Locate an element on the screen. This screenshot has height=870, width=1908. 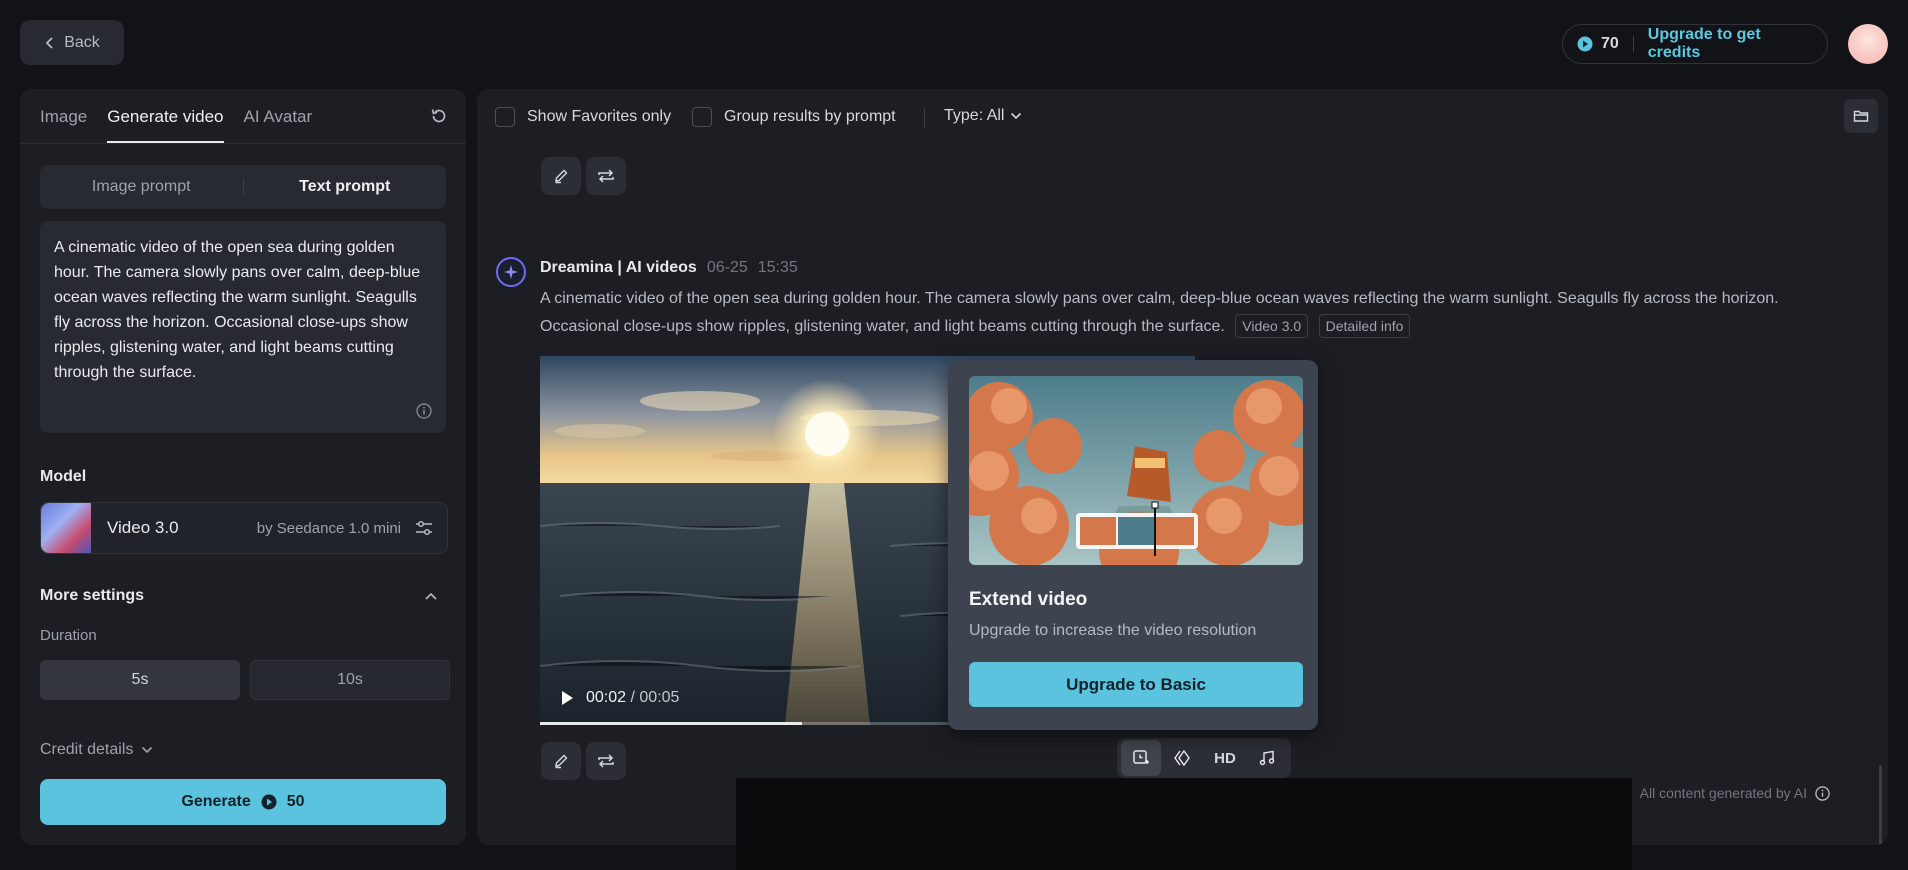
diamond-icon is located at coordinates (1183, 758).